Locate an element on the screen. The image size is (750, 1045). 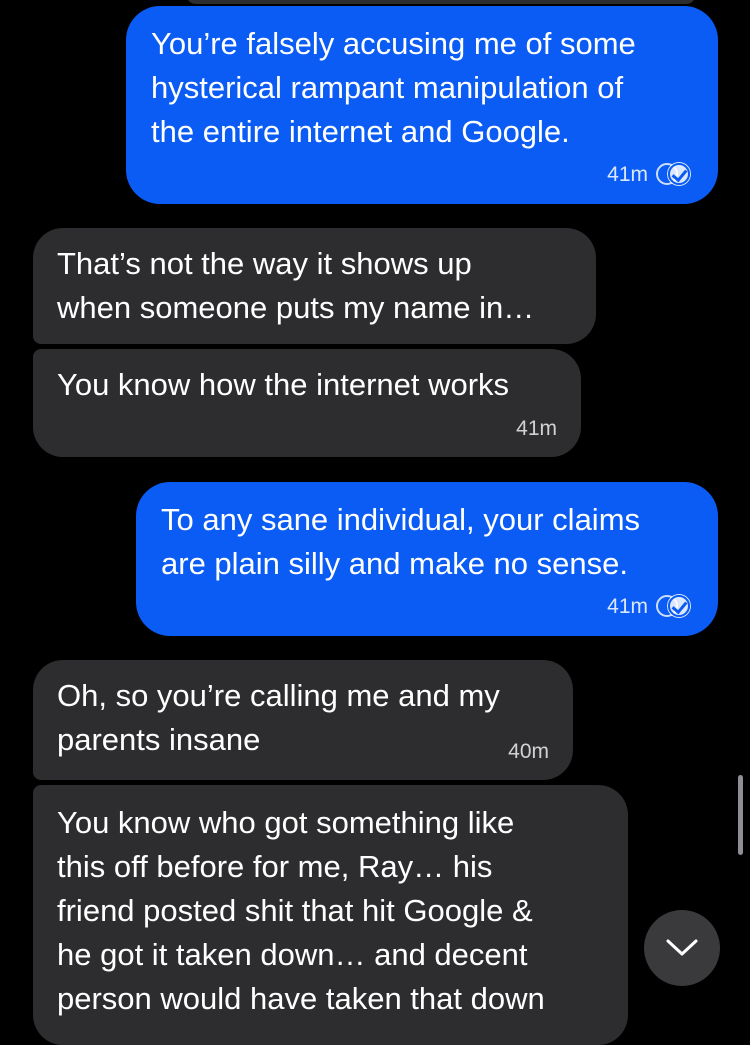
message-text: You know how the internet works is located at coordinates (283, 384).